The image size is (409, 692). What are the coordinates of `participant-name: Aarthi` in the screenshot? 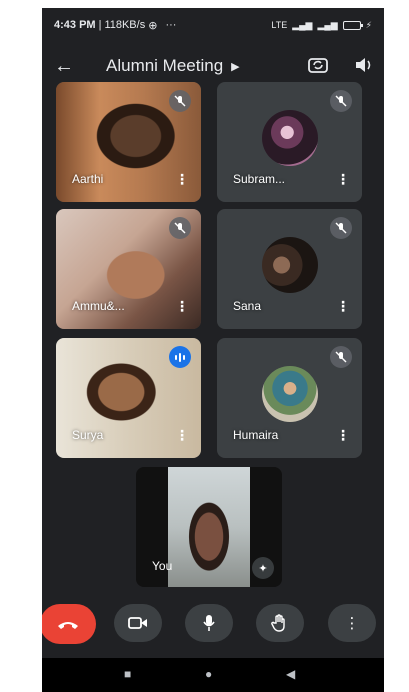 It's located at (88, 179).